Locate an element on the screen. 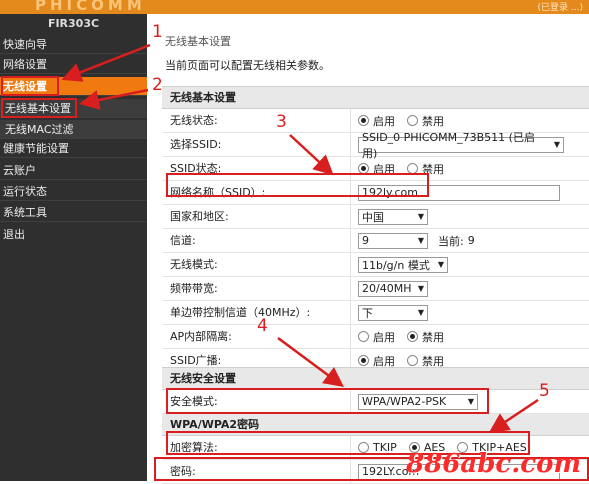 The width and height of the screenshot is (589, 484). annotation-number-1: 1 is located at coordinates (157, 32).